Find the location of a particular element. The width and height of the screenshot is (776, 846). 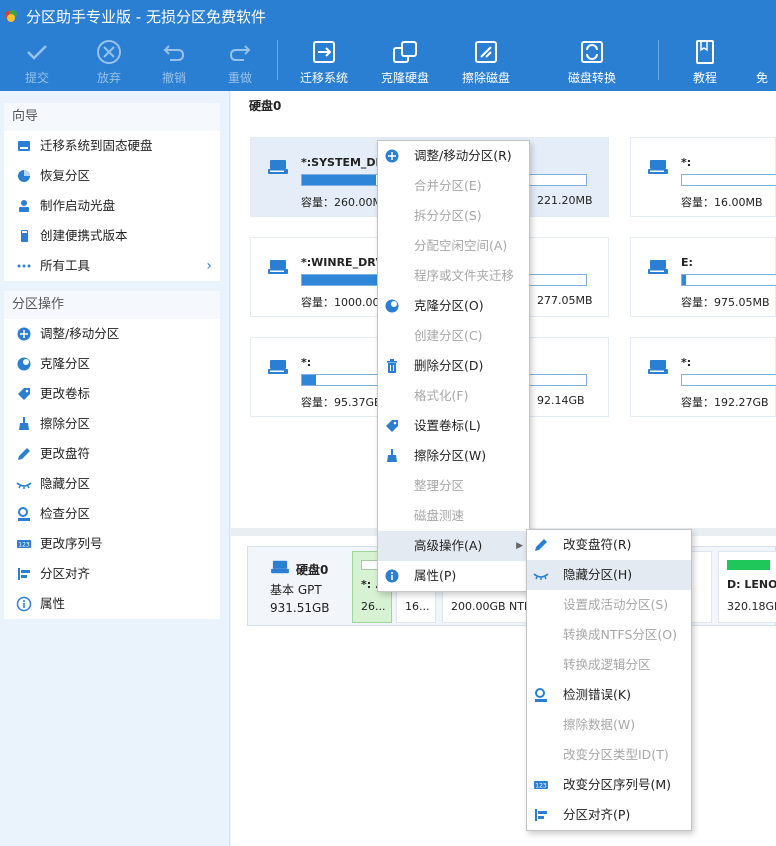

wizard-title: 向导 is located at coordinates (112, 117).